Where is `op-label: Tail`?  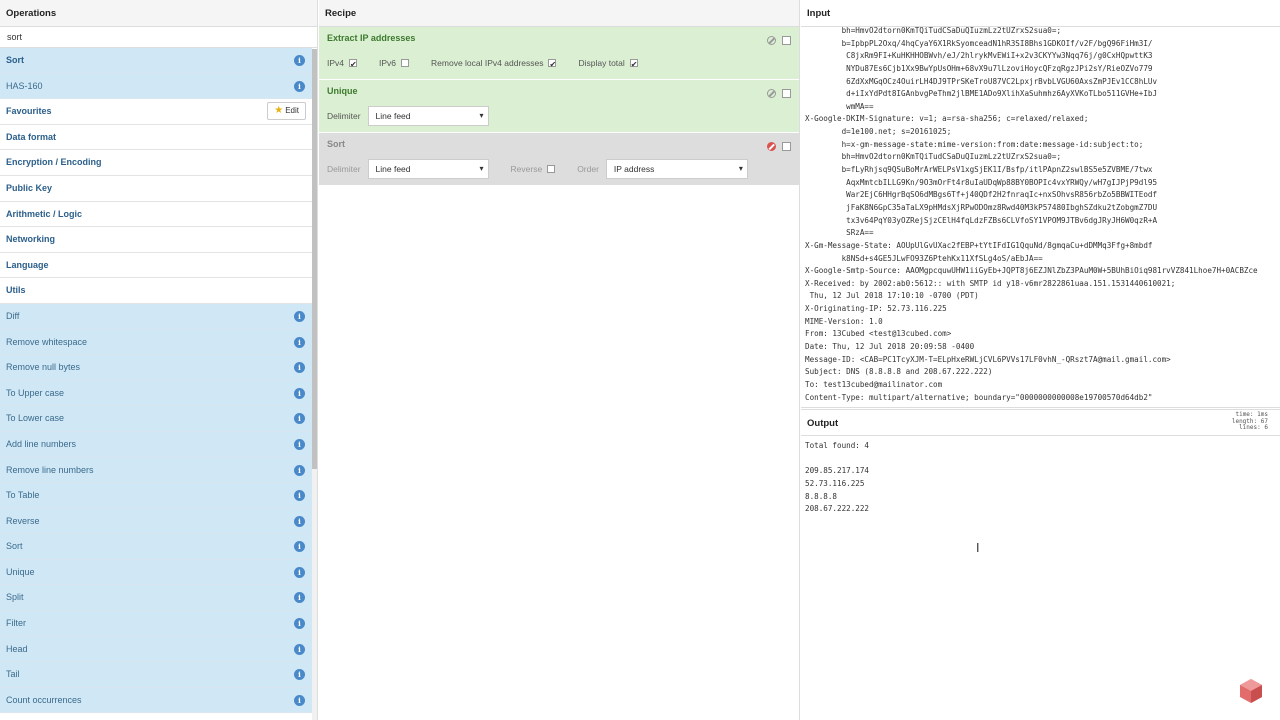 op-label: Tail is located at coordinates (13, 674).